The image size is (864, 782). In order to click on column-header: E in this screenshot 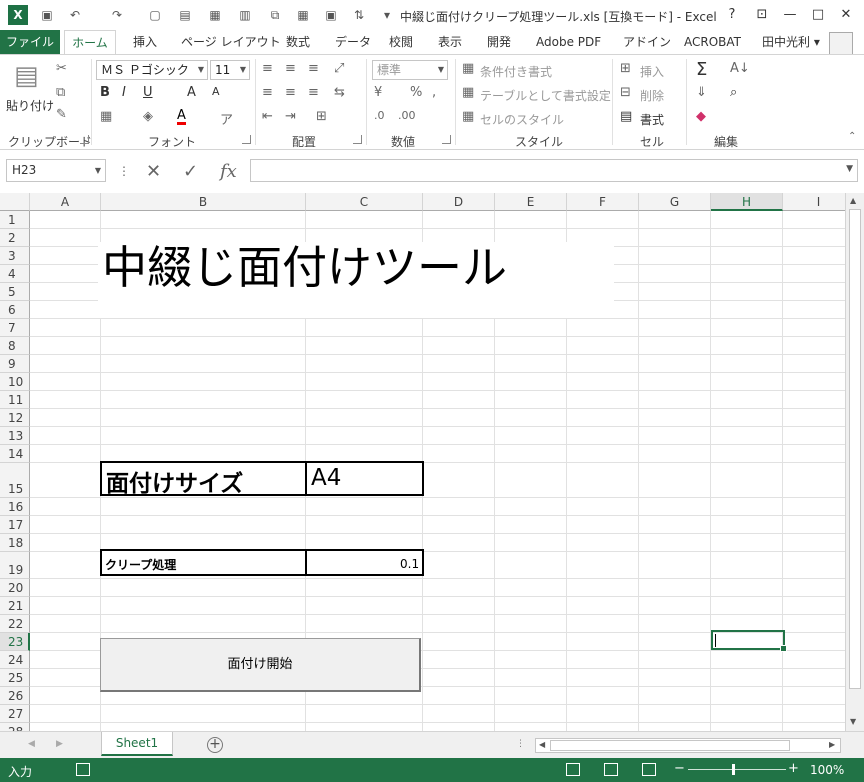, I will do `click(531, 202)`.